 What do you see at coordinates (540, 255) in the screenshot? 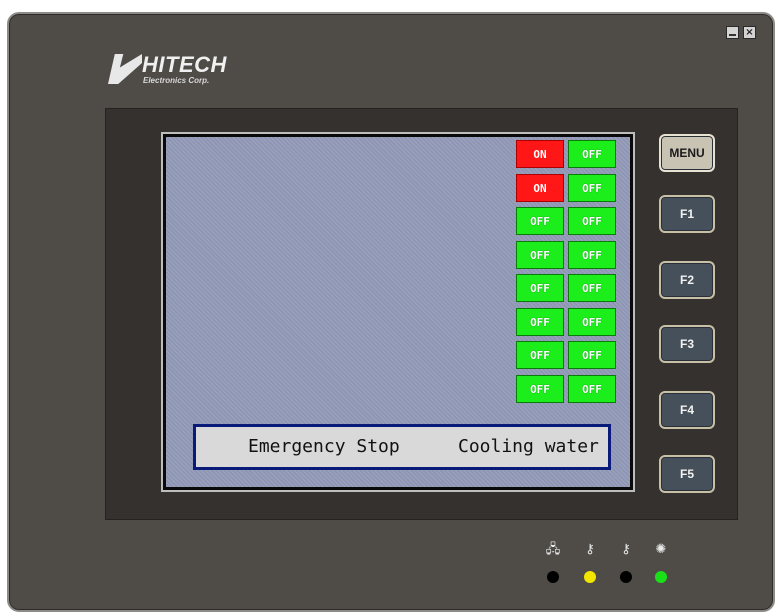
I see `status-button-row4-left: OFF` at bounding box center [540, 255].